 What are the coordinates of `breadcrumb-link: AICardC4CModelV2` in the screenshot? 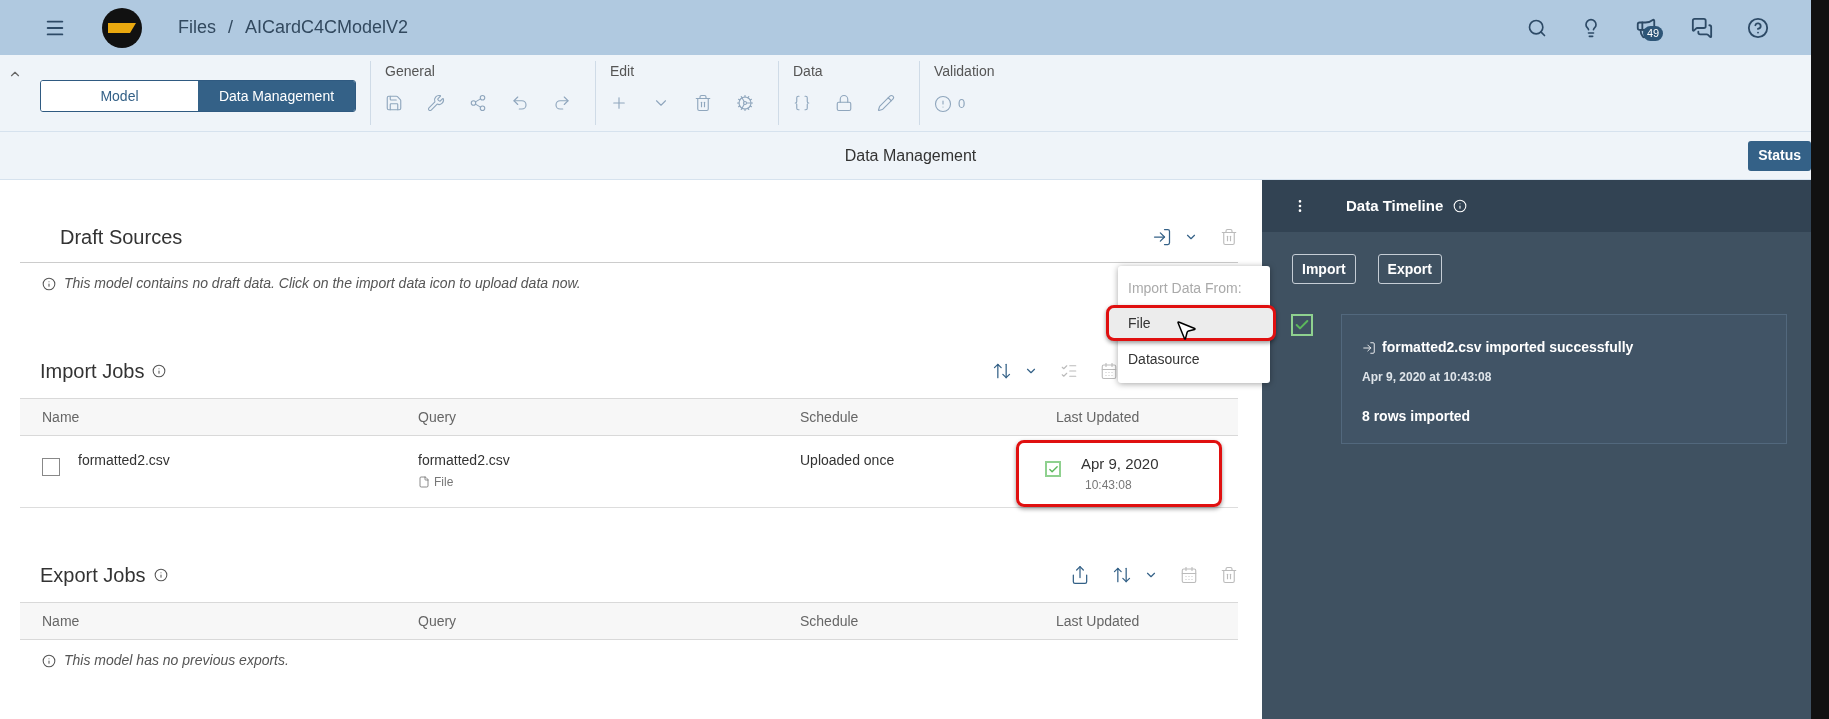 It's located at (327, 27).